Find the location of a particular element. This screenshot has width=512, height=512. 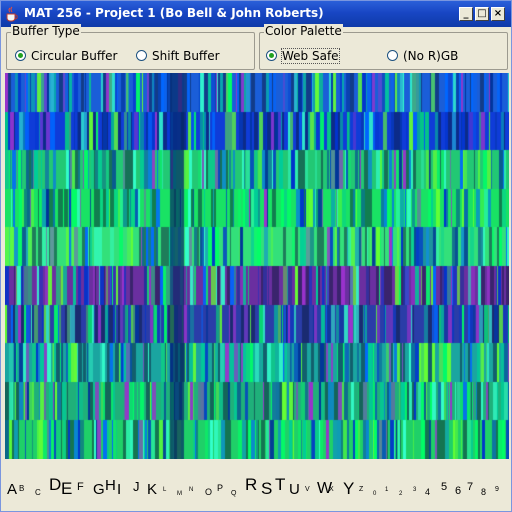

color-palette-legend: Color Palette is located at coordinates (303, 31).